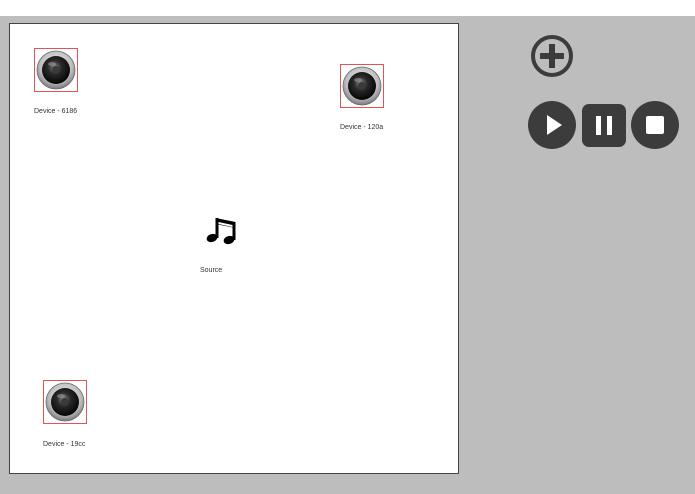  What do you see at coordinates (362, 127) in the screenshot?
I see `device-label: Device - 120a` at bounding box center [362, 127].